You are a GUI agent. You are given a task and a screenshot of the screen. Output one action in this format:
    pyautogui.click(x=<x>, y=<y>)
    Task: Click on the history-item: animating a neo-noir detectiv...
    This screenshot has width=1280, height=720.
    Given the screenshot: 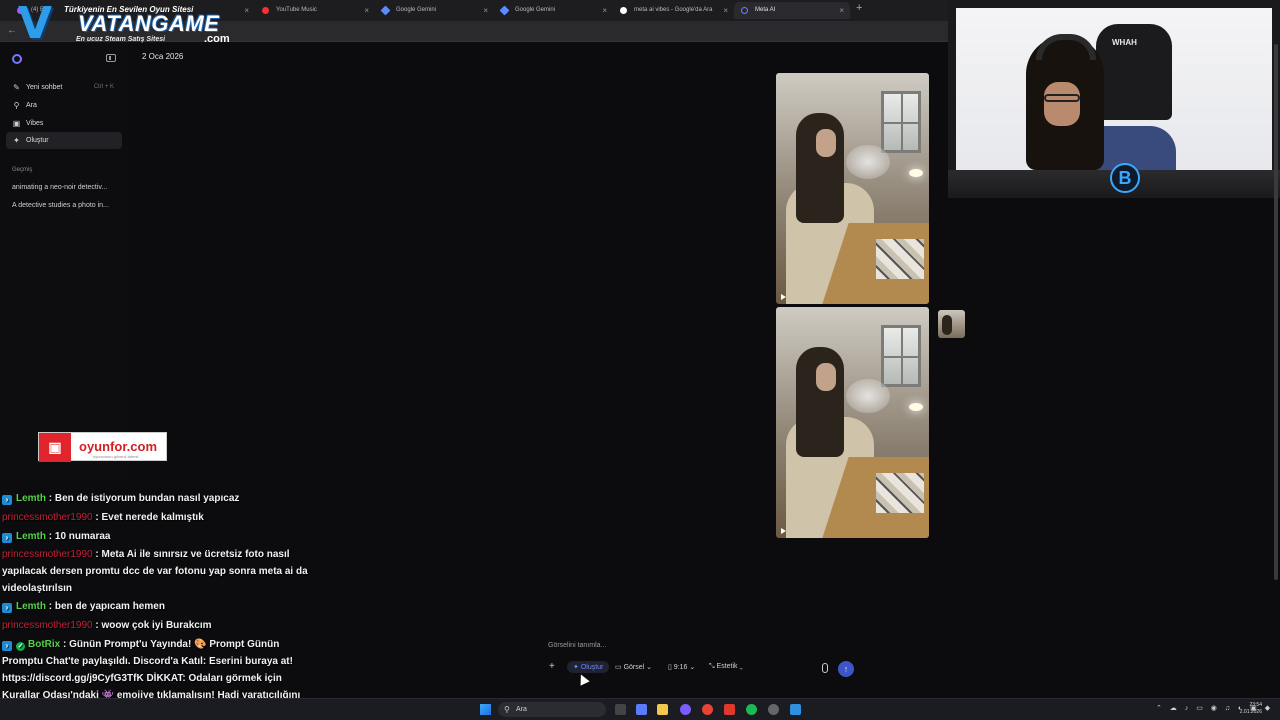 What is the action you would take?
    pyautogui.click(x=59, y=187)
    